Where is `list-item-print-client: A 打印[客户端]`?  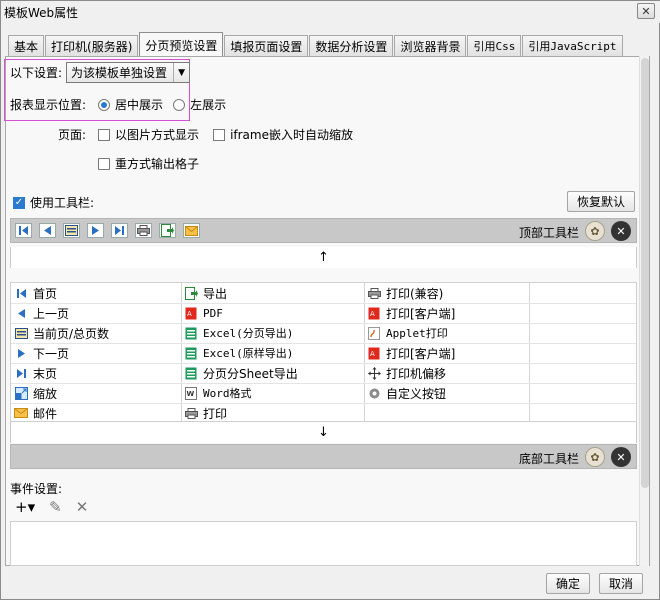 list-item-print-client: A 打印[客户端] is located at coordinates (411, 313).